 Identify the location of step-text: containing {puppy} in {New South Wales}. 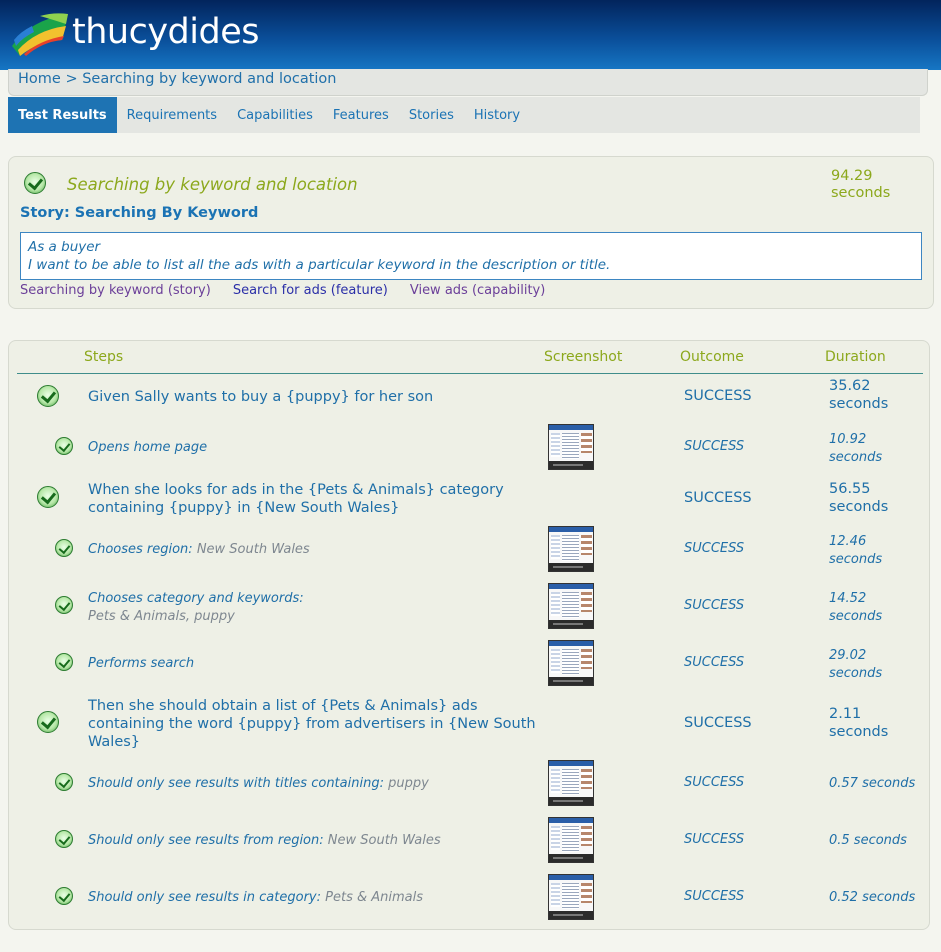
(244, 508).